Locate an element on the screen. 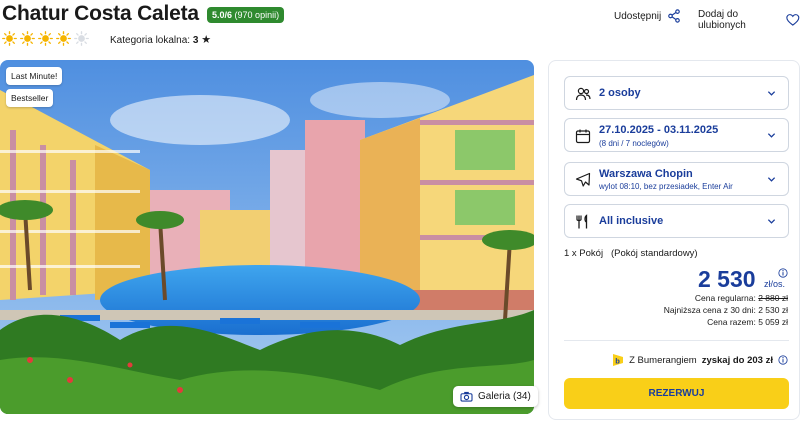 This screenshot has height=422, width=800. flight-info: wylot 08:10, bez przesiadek, Enter Air is located at coordinates (666, 186).